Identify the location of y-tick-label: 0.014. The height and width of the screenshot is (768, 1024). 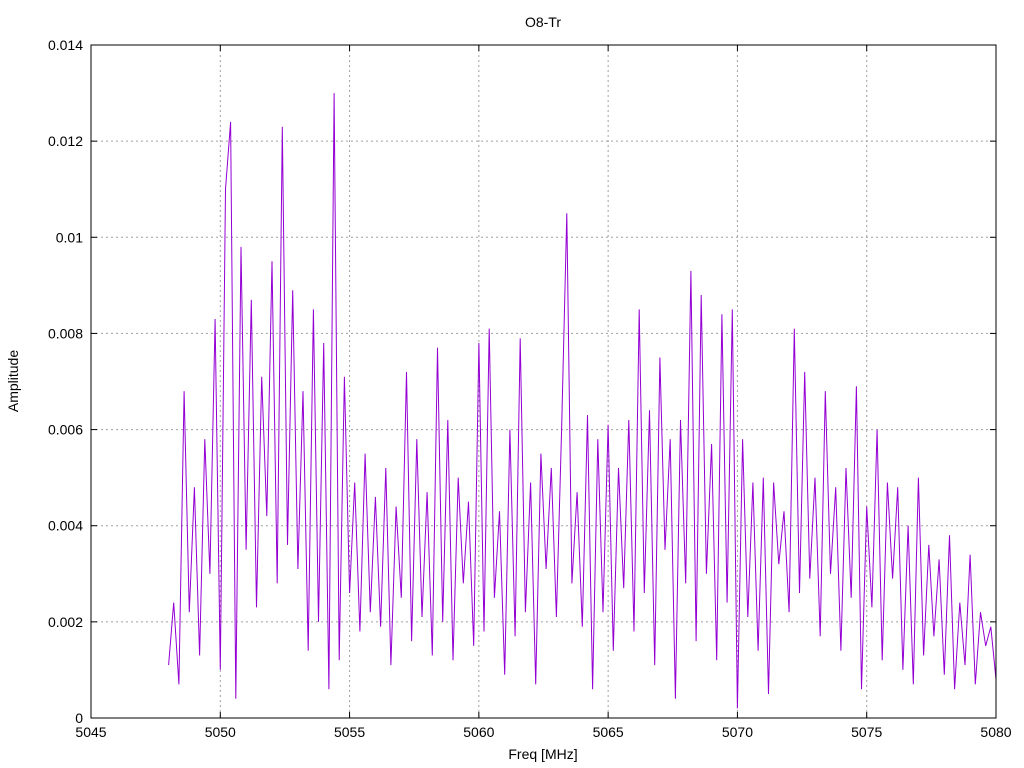
(65, 45).